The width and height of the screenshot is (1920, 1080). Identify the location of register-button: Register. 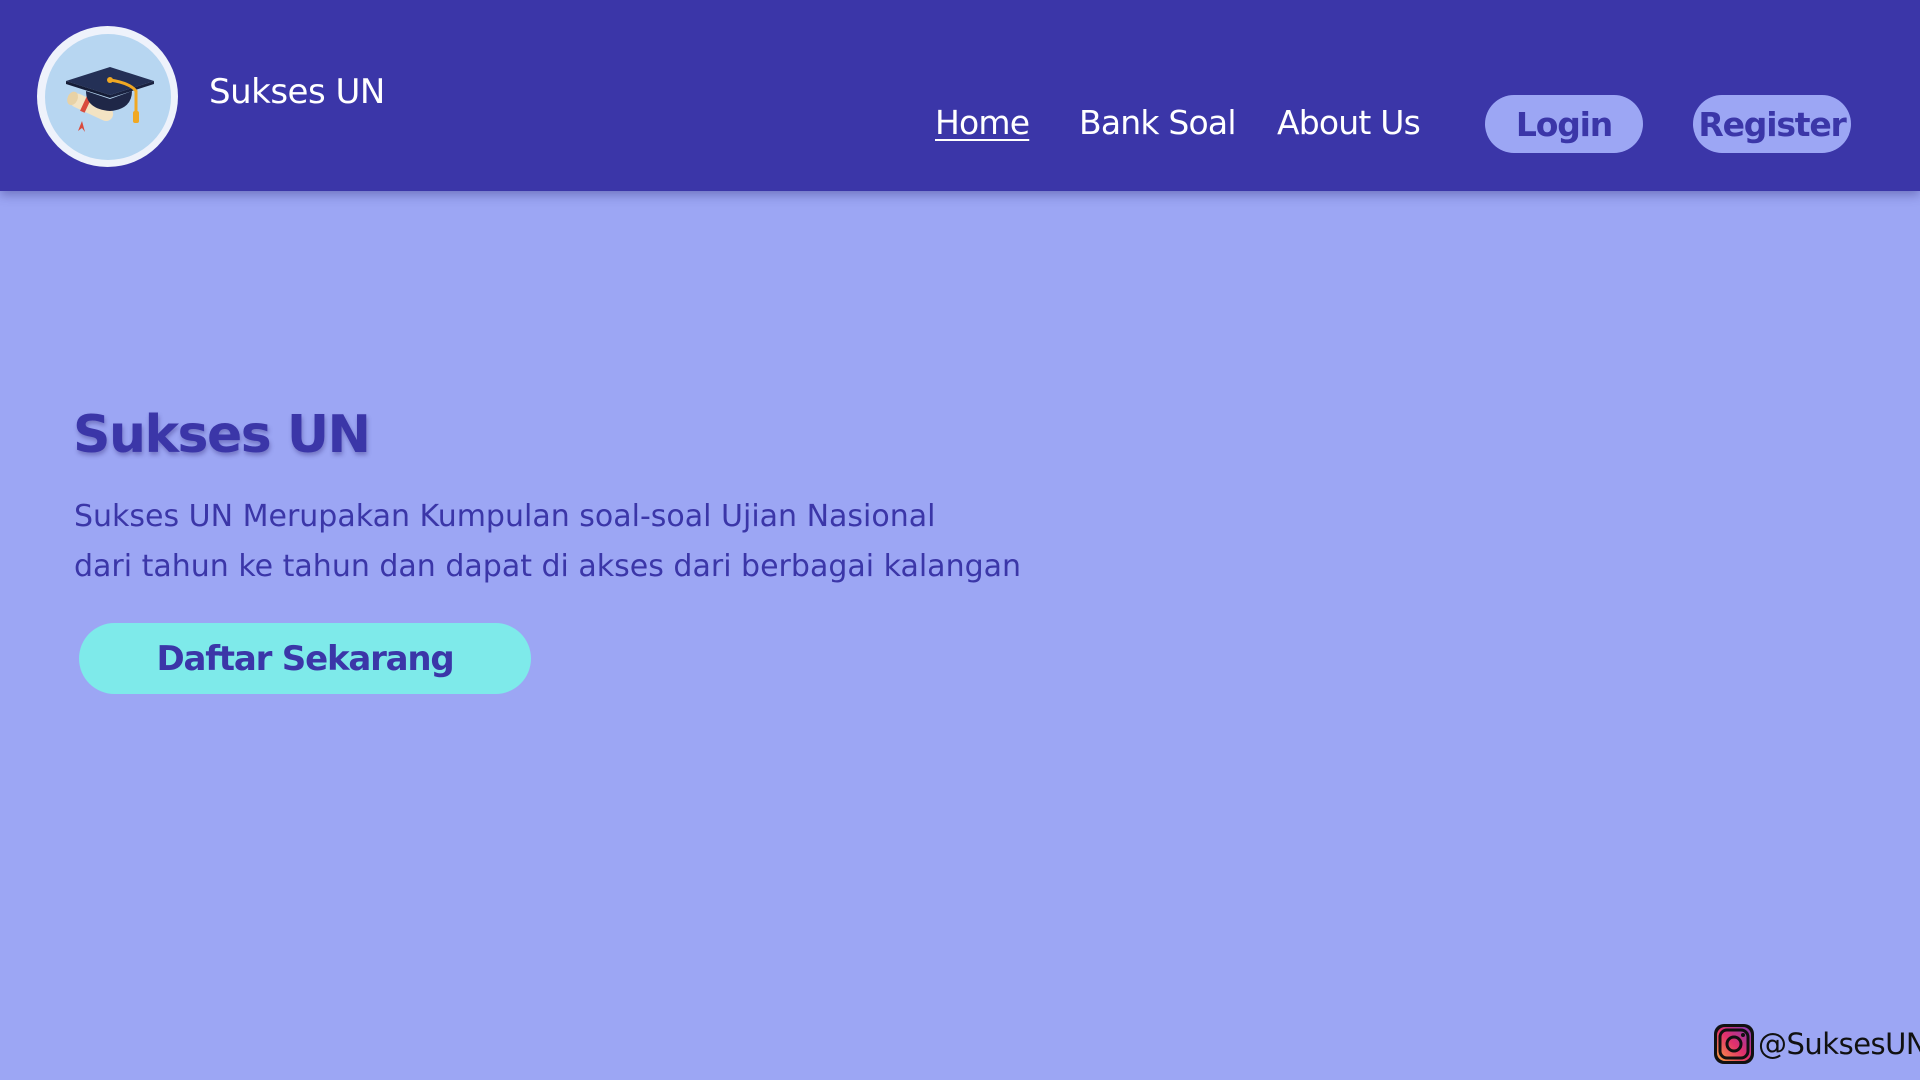
(1772, 124).